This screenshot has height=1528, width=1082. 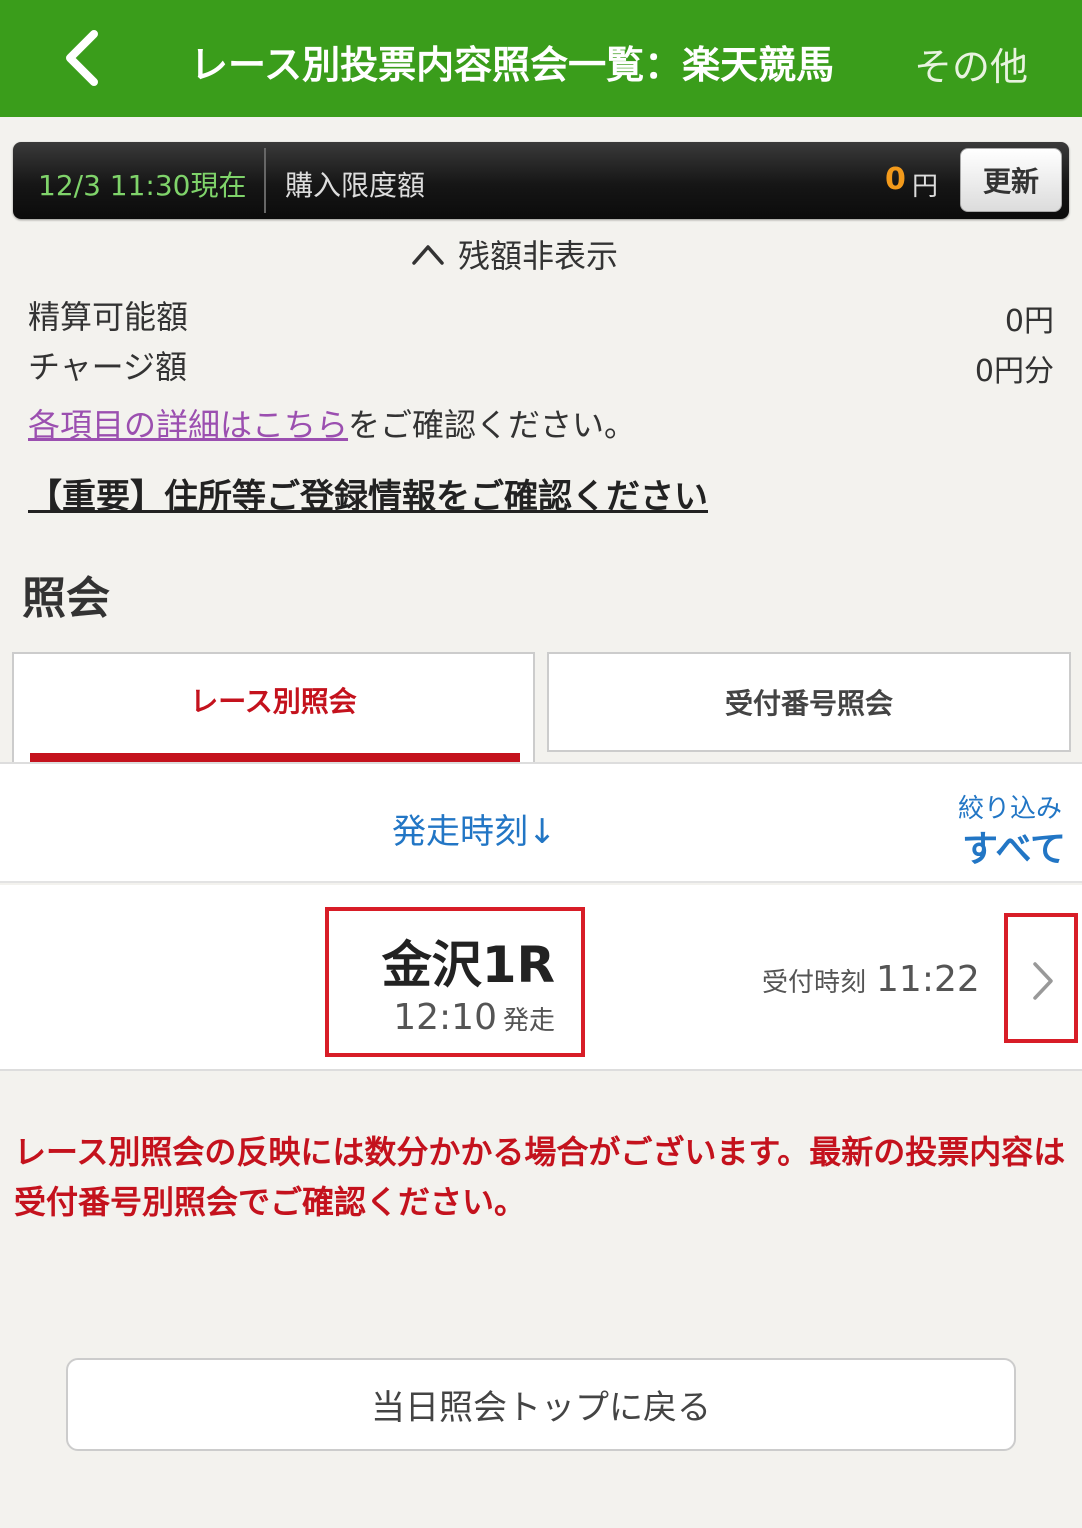 I want to click on divider, so click(x=265, y=180).